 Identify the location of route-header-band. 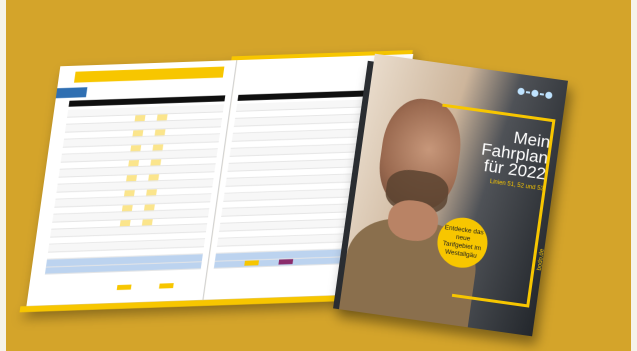
(149, 74).